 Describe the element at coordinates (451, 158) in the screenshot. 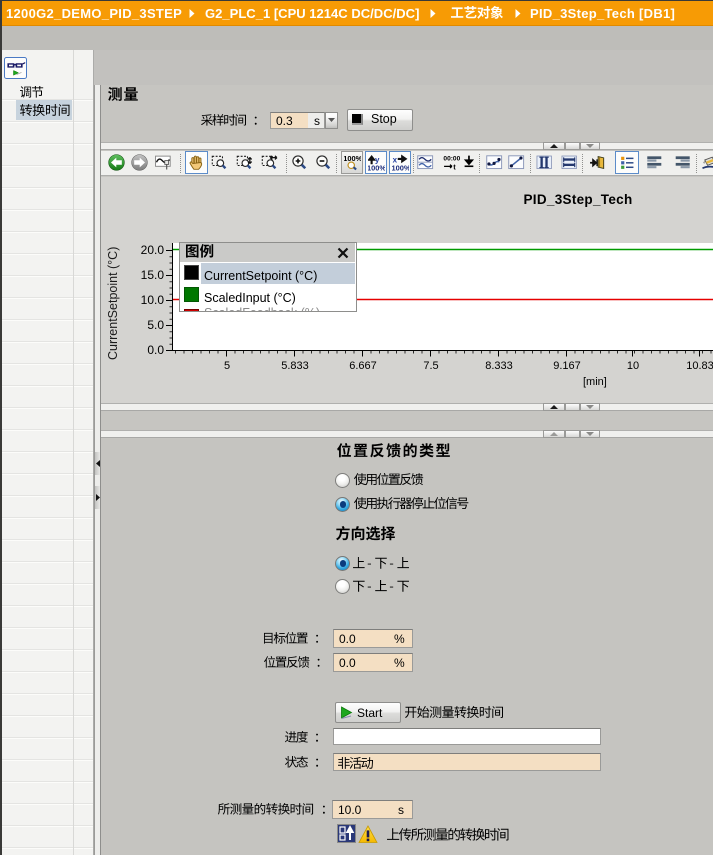

I see `svg-text: 00:00` at that location.